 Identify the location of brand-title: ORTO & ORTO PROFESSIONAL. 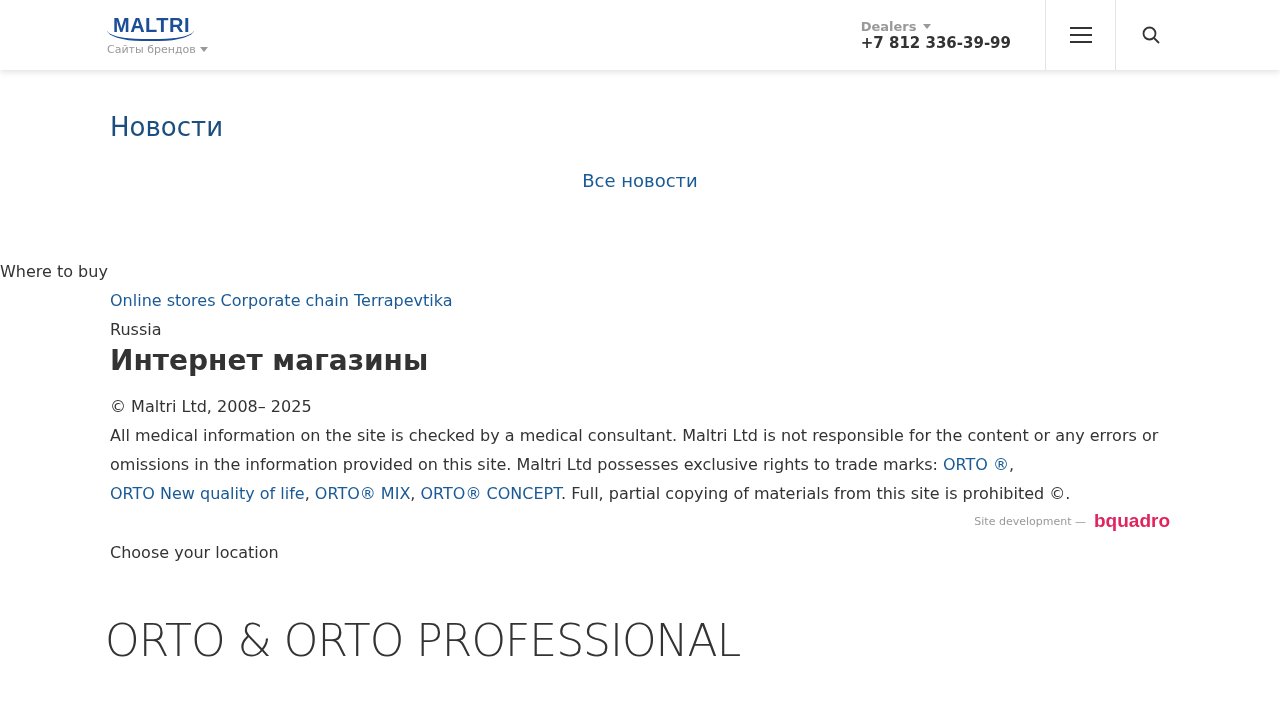
(423, 640).